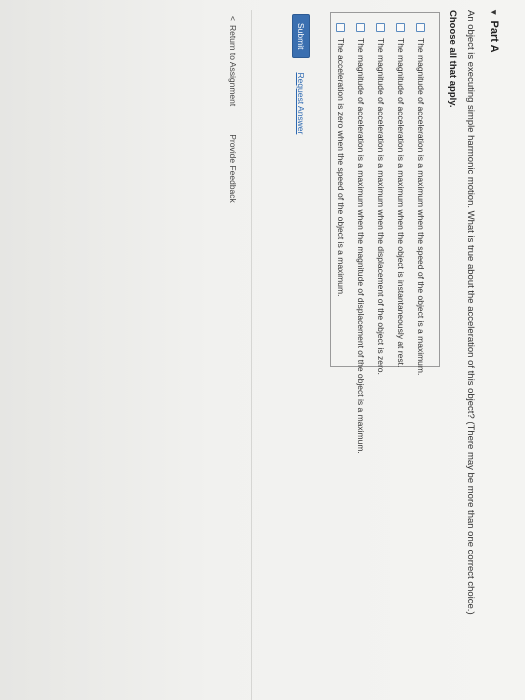  Describe the element at coordinates (494, 12) in the screenshot. I see `collapse-caret-icon: ▾` at that location.